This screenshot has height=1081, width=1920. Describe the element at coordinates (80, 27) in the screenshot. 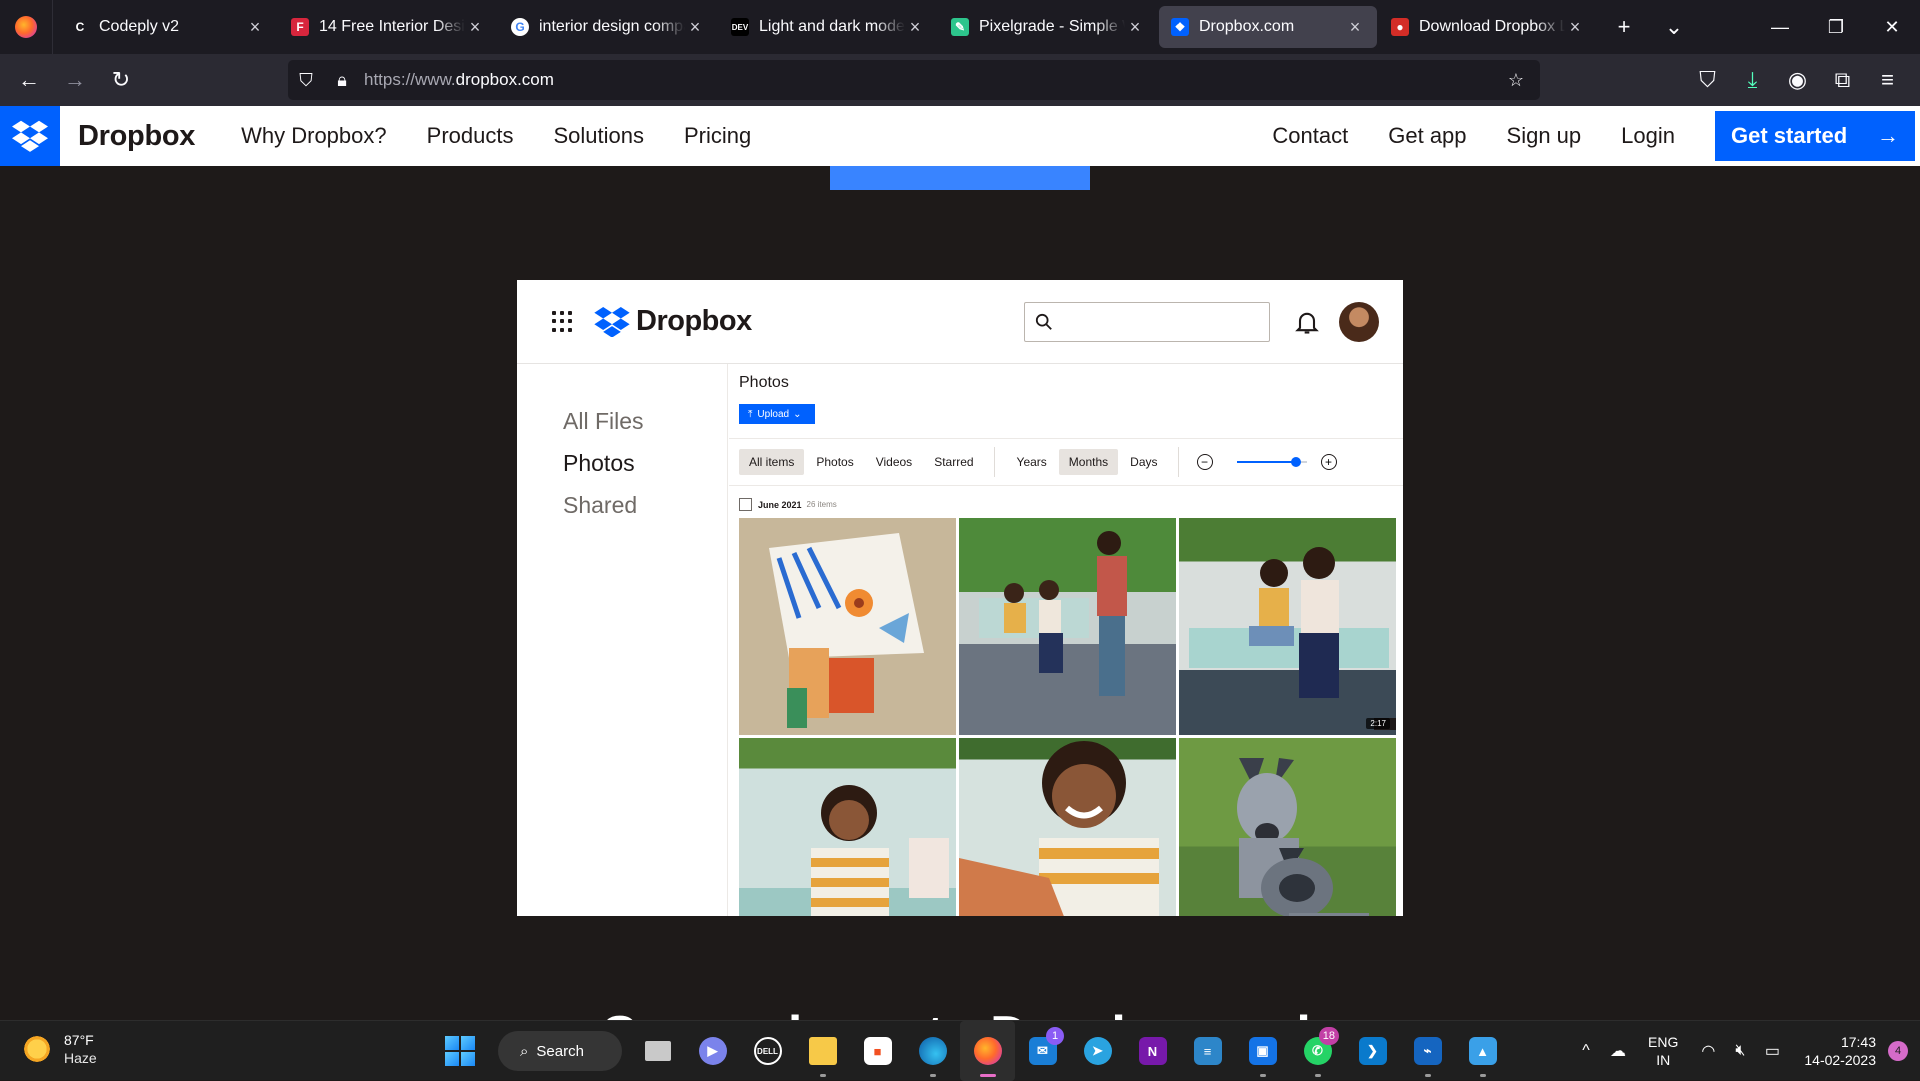

I see `codeply-icon: C` at that location.